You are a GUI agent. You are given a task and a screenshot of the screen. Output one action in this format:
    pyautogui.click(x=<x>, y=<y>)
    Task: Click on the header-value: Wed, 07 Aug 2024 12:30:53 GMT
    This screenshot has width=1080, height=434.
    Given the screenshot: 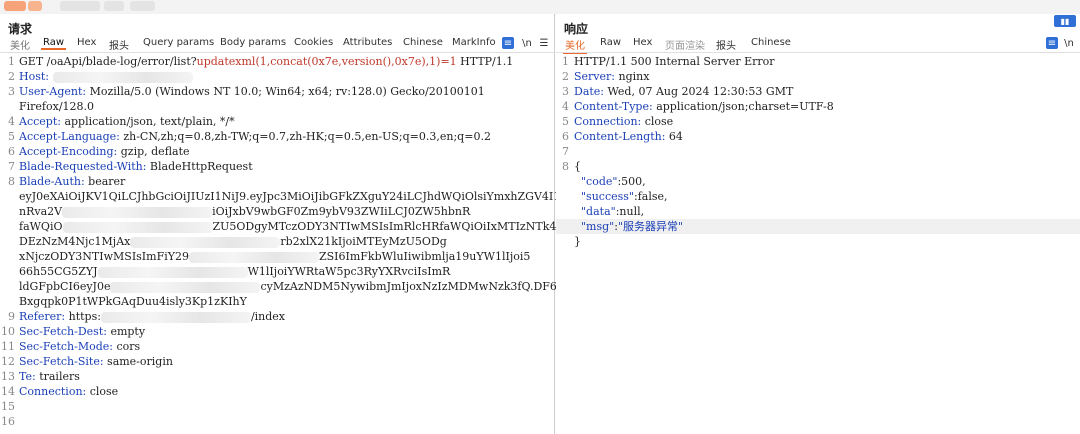 What is the action you would take?
    pyautogui.click(x=699, y=91)
    